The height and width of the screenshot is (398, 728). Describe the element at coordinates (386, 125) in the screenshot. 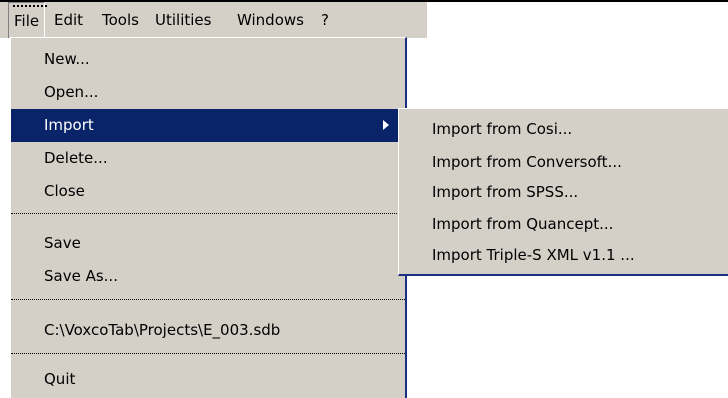

I see `submenu-arrow-icon` at that location.